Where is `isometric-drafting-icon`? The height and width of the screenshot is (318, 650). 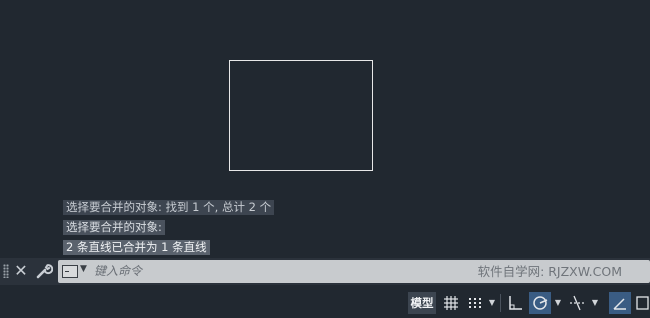
isometric-drafting-icon is located at coordinates (620, 303).